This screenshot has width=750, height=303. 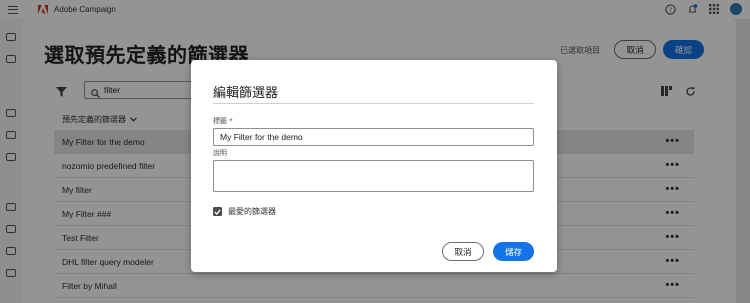 I want to click on favorite-checkbox, so click(x=217, y=211).